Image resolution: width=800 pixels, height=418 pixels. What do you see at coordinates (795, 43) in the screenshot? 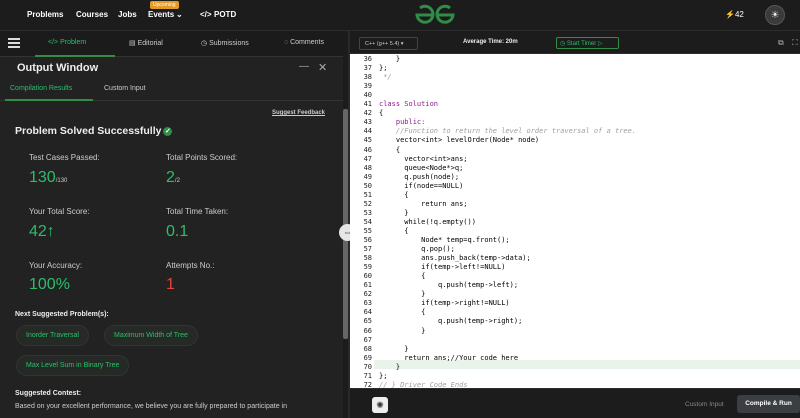
I see `fullscreen-icon: ⛶` at bounding box center [795, 43].